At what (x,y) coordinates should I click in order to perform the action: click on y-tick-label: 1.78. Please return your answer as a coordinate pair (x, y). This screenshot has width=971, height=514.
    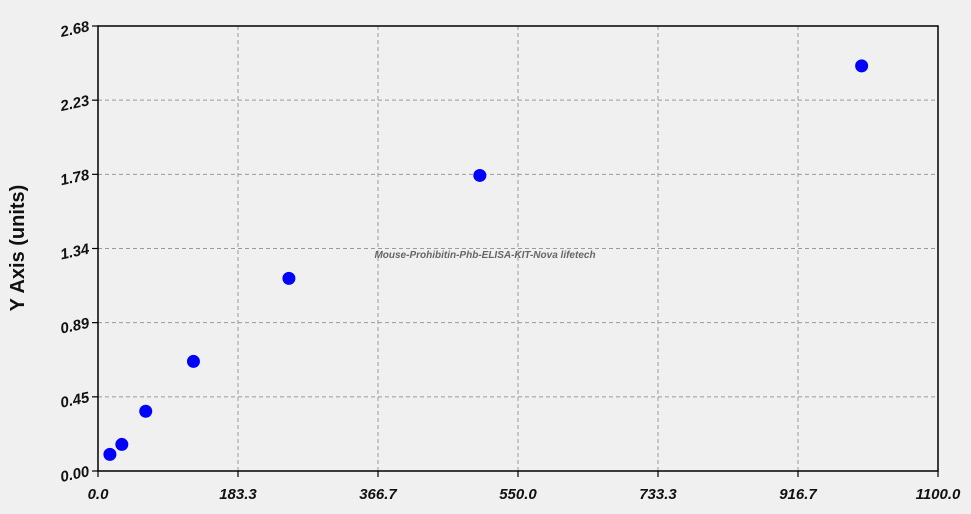
    Looking at the image, I should click on (75, 177).